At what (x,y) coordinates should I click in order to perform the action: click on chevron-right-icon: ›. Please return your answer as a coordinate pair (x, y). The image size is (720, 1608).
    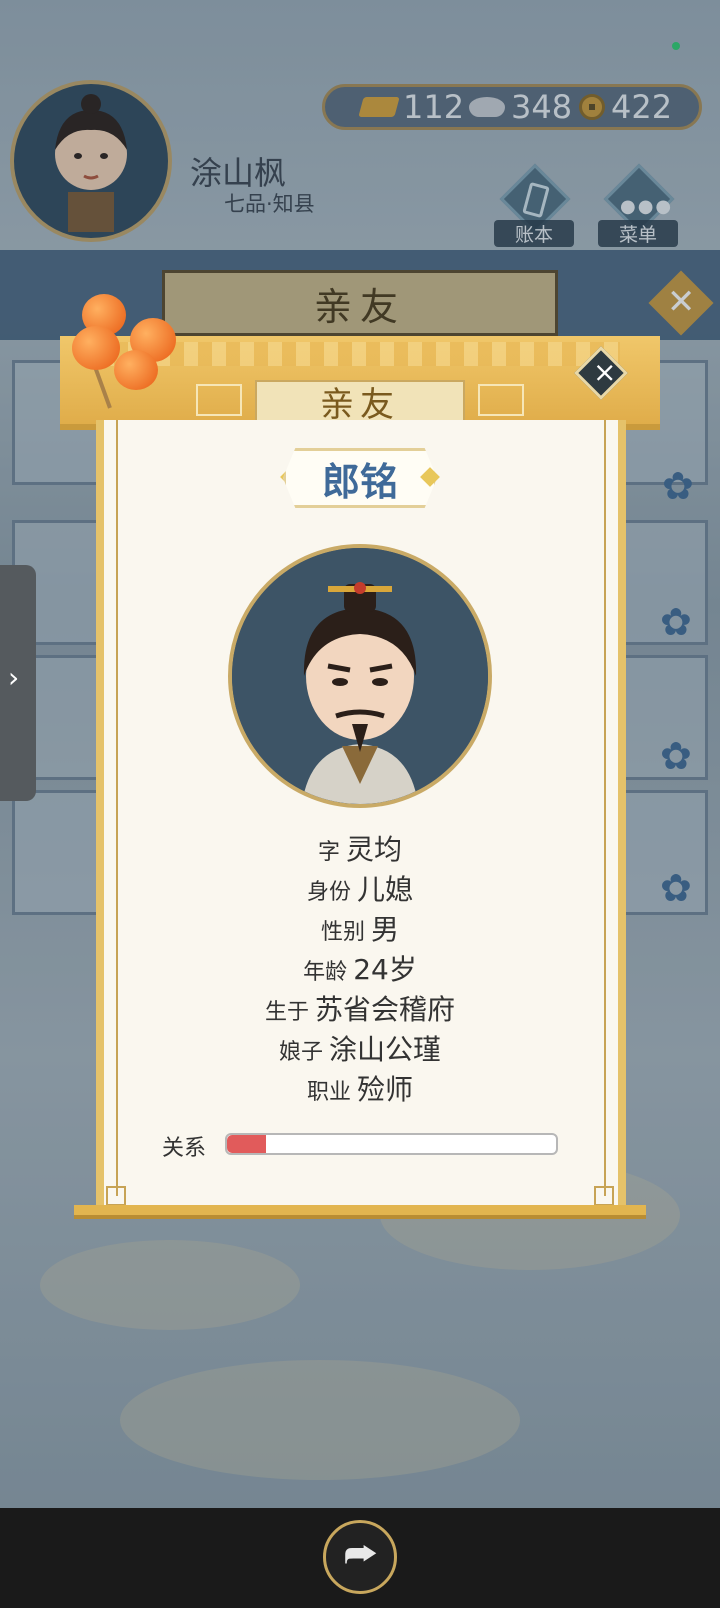
    Looking at the image, I should click on (14, 677).